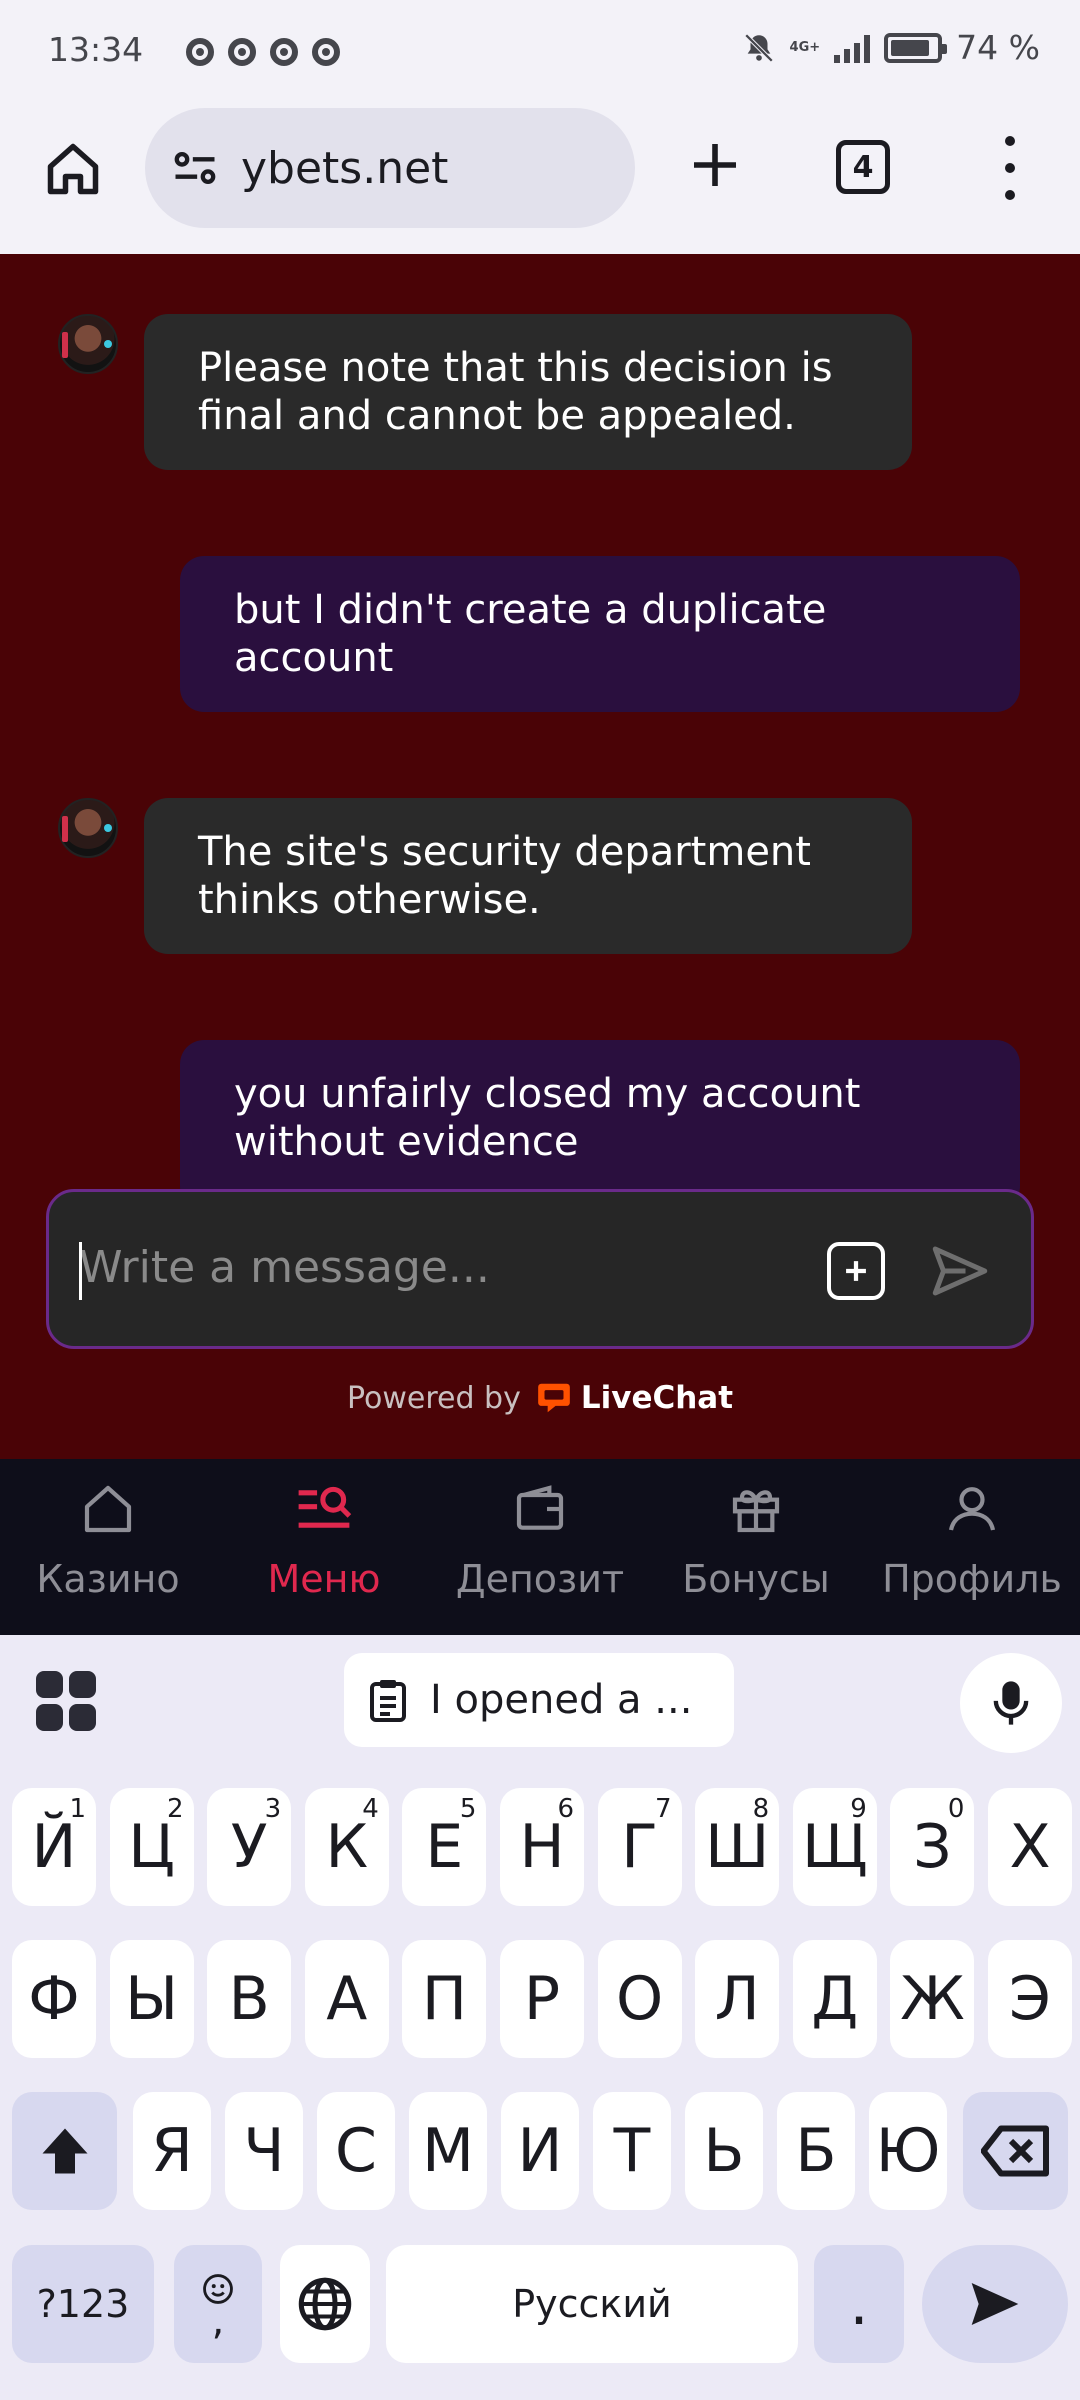 This screenshot has height=2400, width=1080. What do you see at coordinates (932, 1847) in the screenshot?
I see `key-letter: З0` at bounding box center [932, 1847].